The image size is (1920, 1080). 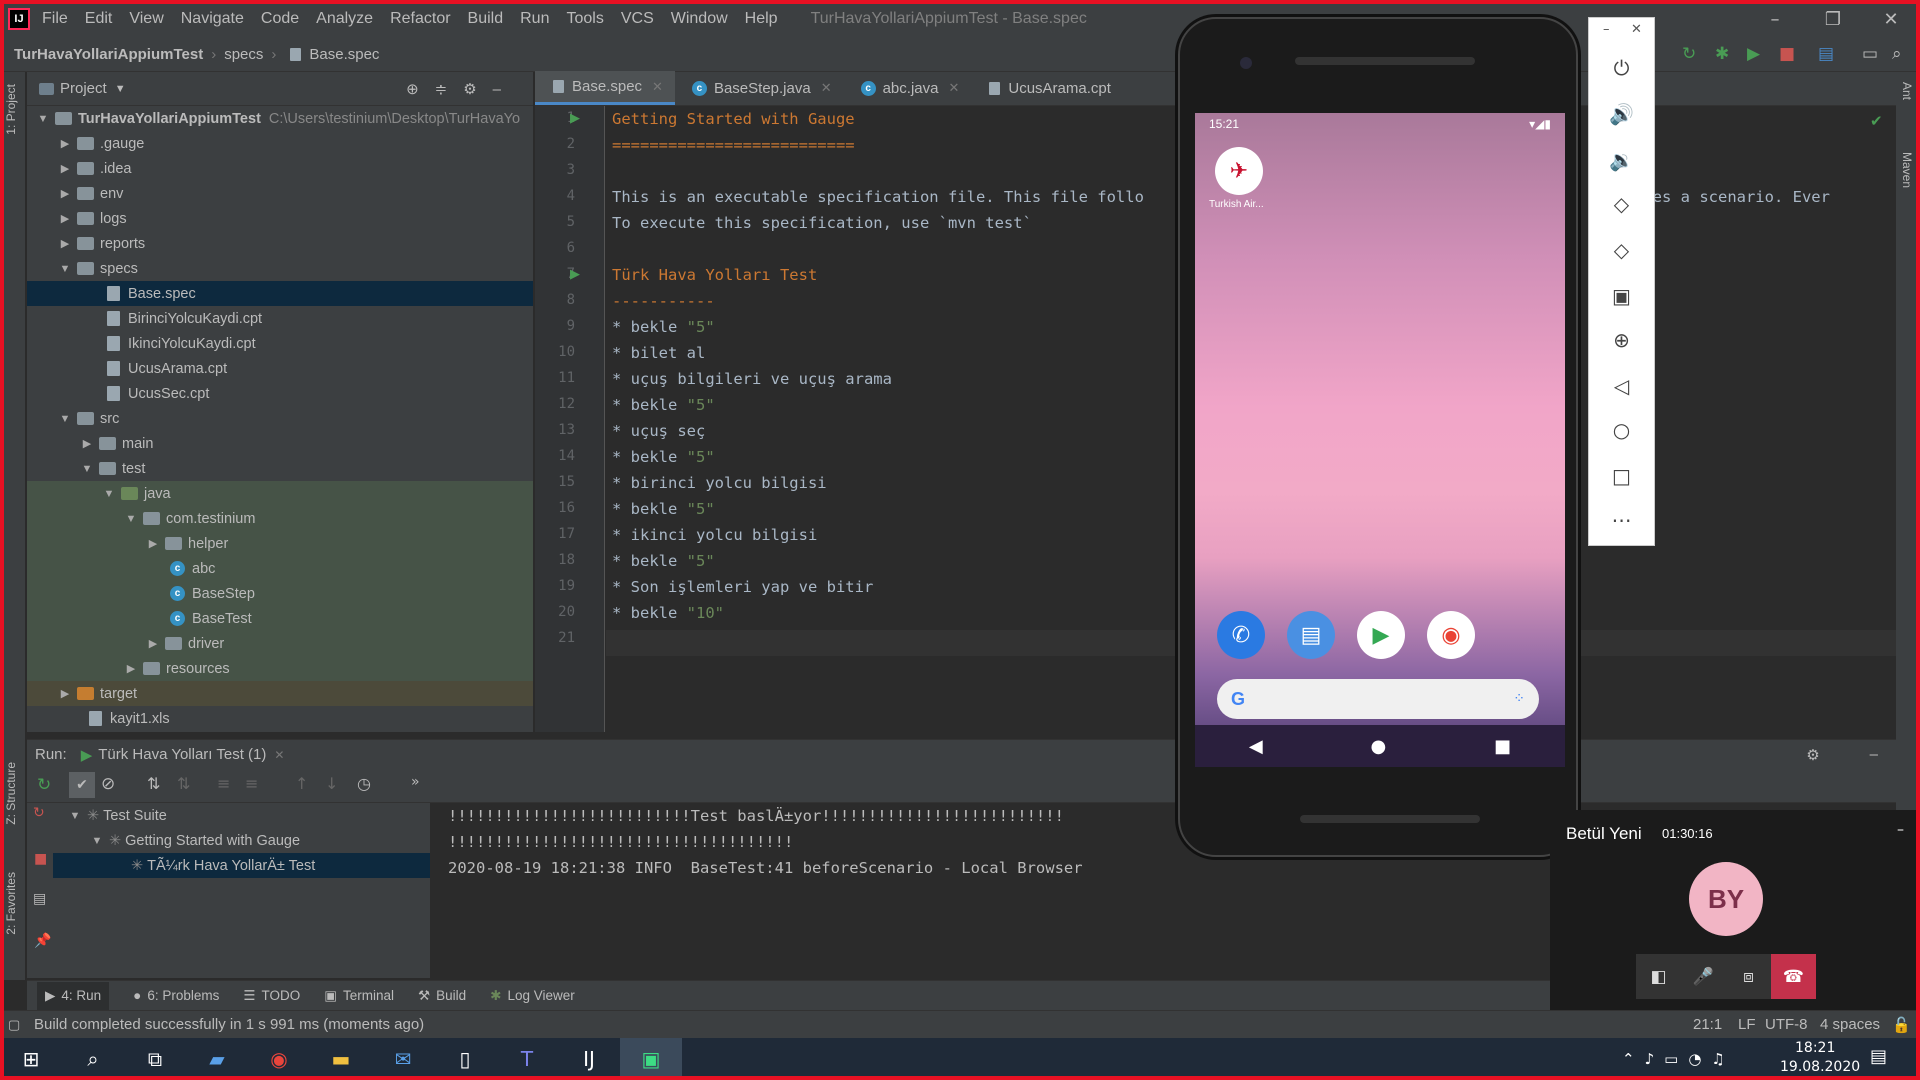 What do you see at coordinates (1815, 1048) in the screenshot?
I see `clock-time: 18:21` at bounding box center [1815, 1048].